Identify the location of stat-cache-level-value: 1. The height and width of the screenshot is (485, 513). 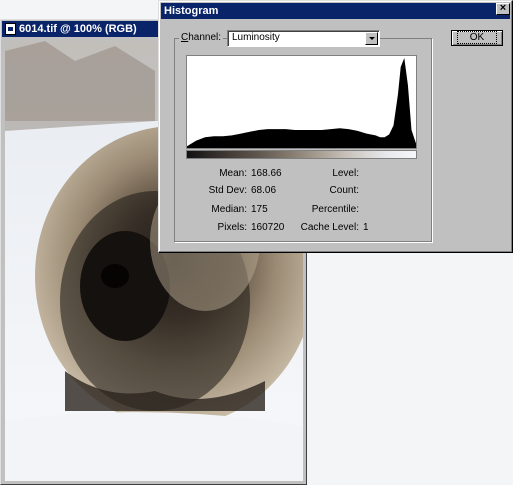
(366, 227).